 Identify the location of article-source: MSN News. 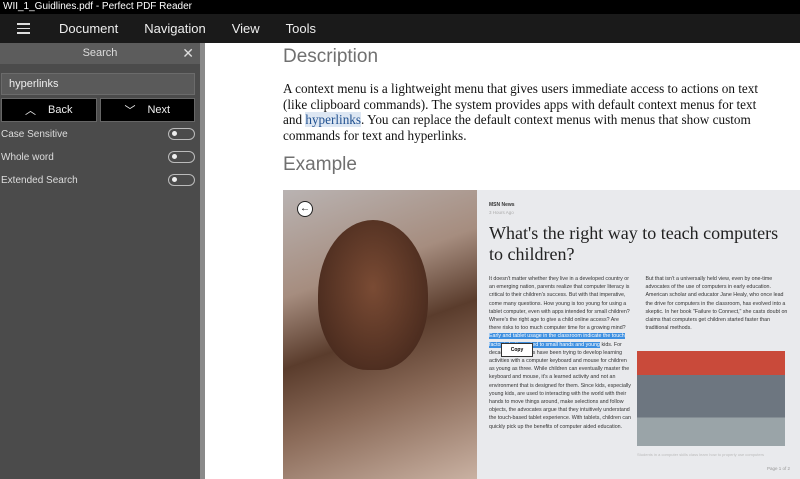
(502, 205).